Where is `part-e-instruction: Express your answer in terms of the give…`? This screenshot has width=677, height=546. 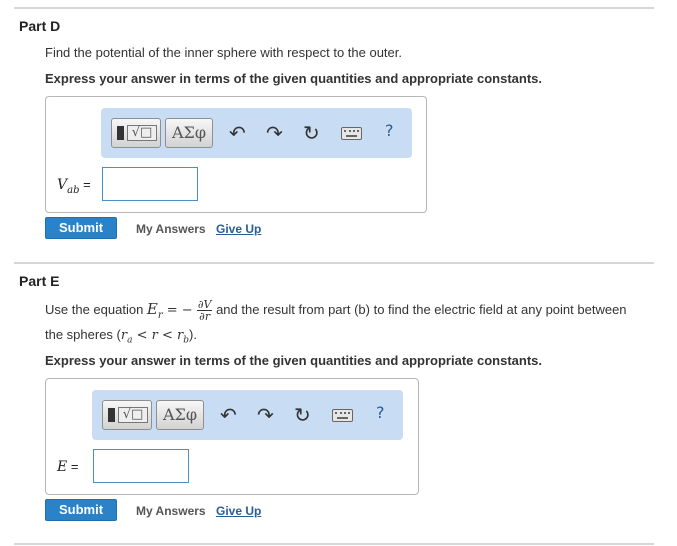 part-e-instruction: Express your answer in terms of the give… is located at coordinates (294, 360).